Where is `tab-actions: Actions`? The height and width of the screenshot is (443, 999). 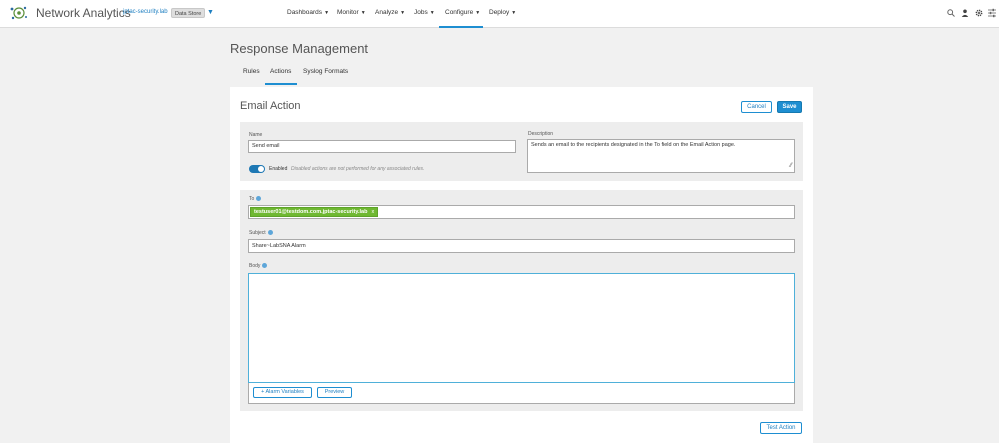 tab-actions: Actions is located at coordinates (280, 71).